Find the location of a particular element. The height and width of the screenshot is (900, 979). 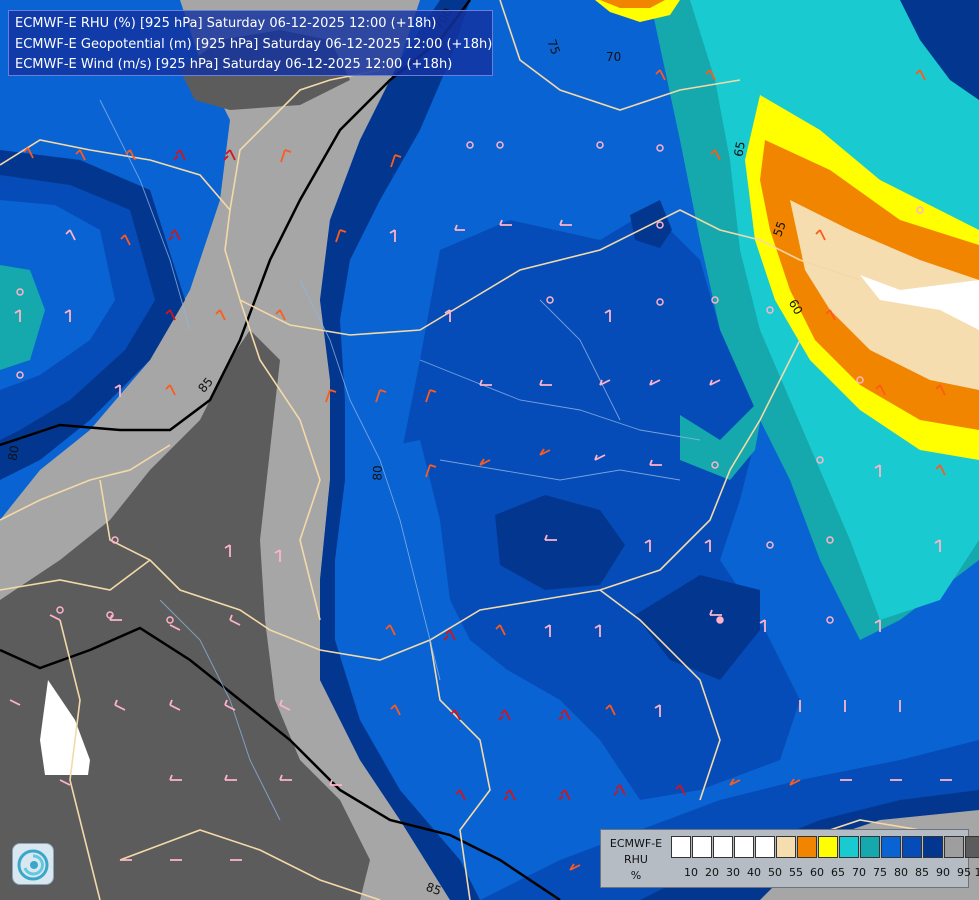

legend-tick-label: 80 is located at coordinates (901, 872).